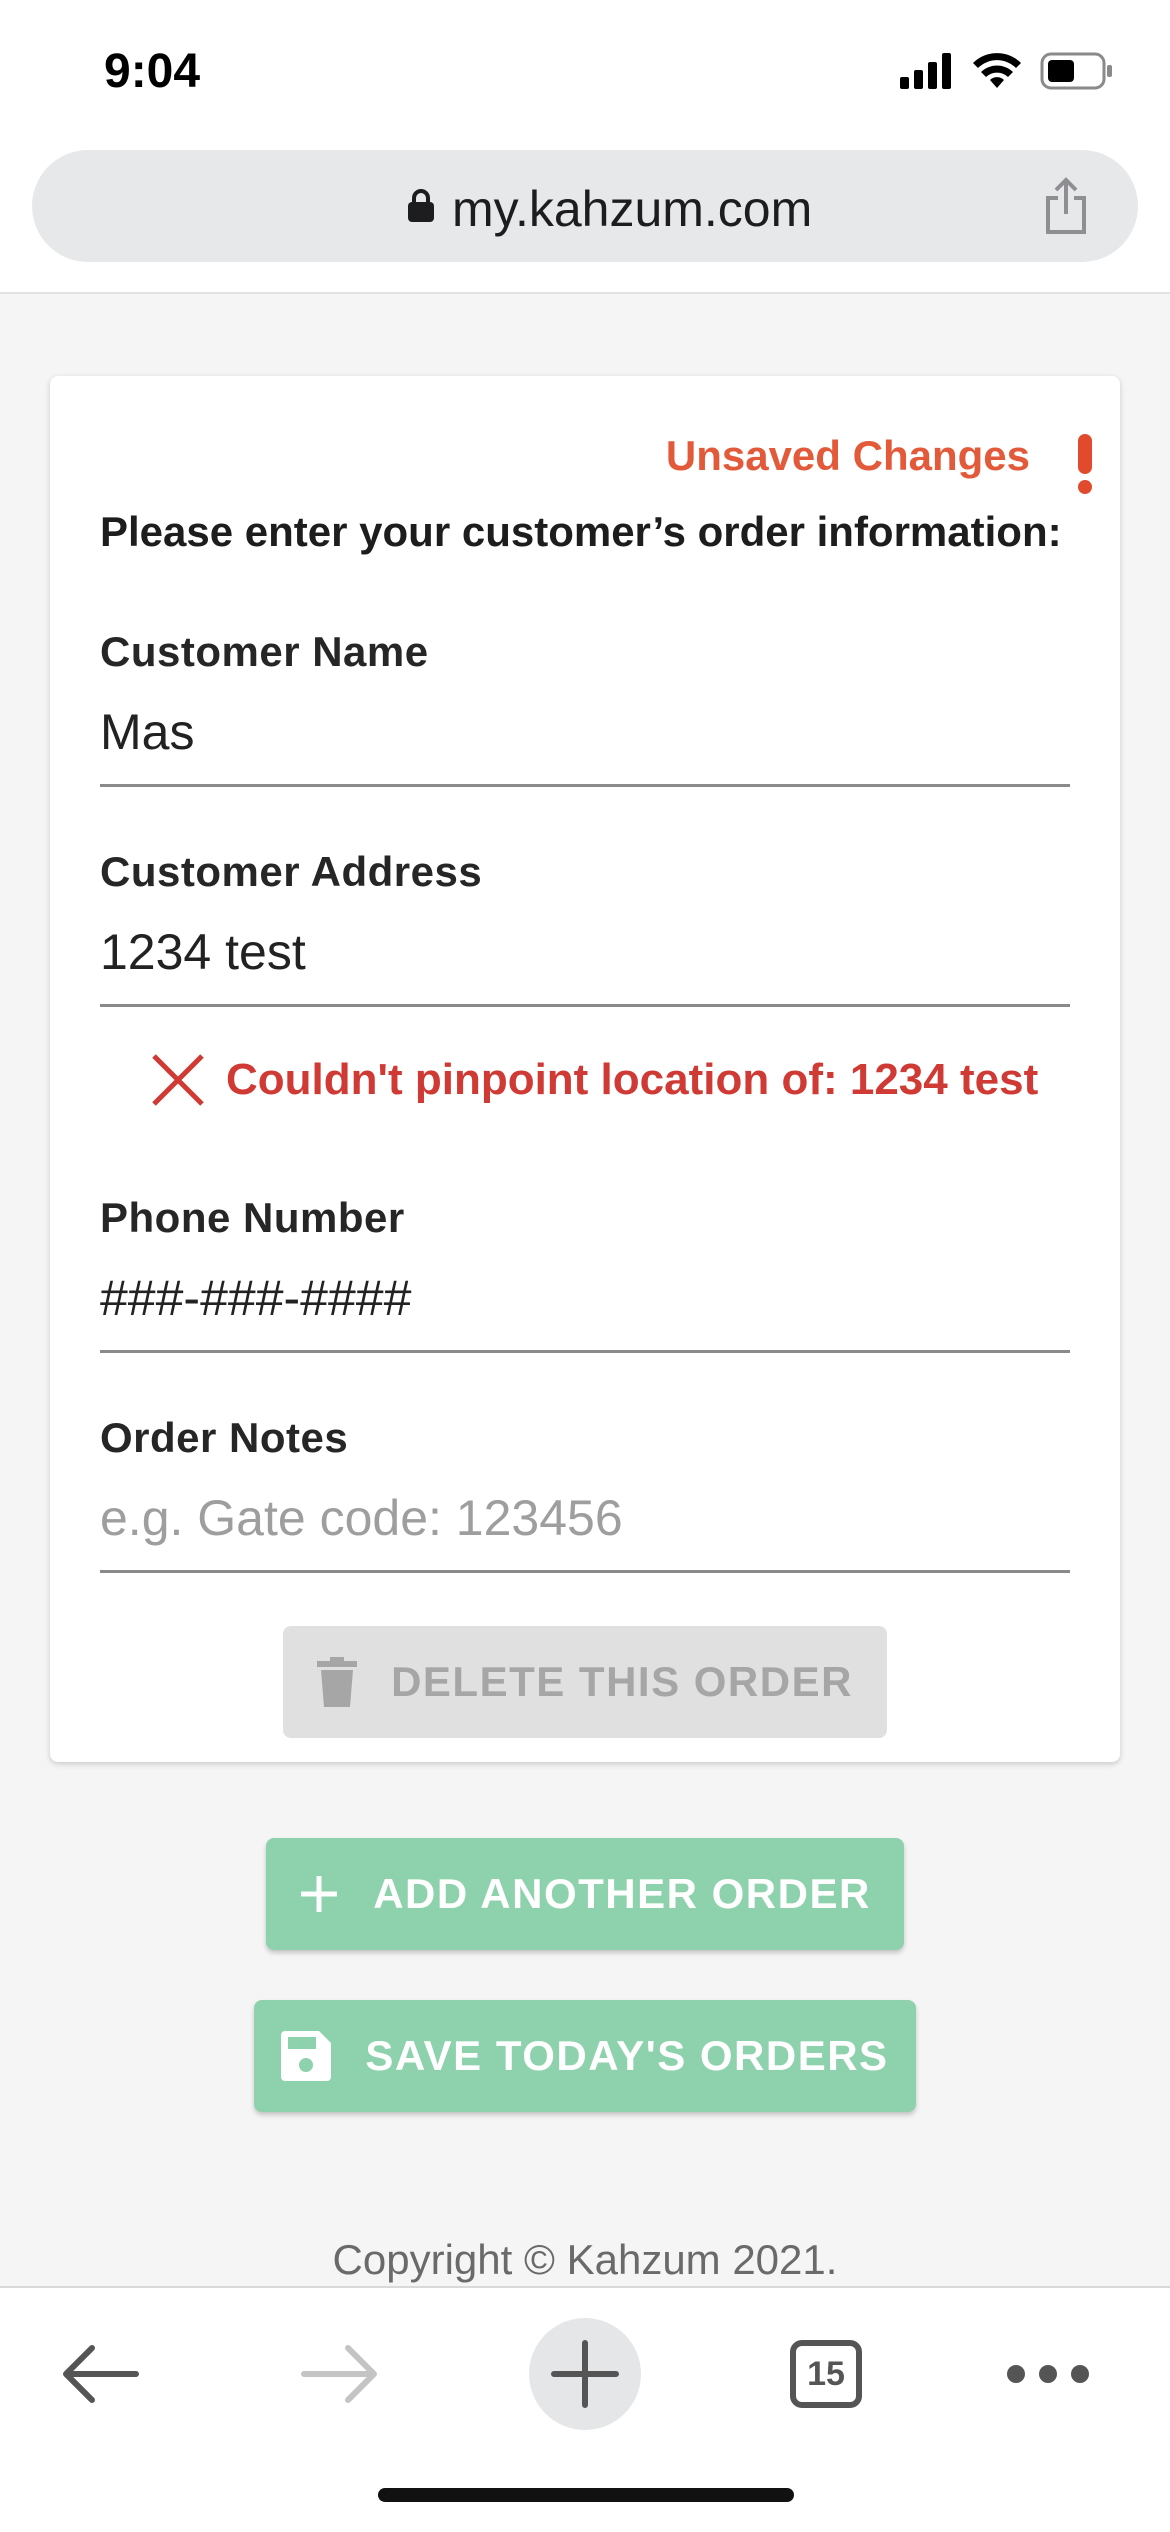 The height and width of the screenshot is (2532, 1170). What do you see at coordinates (997, 70) in the screenshot?
I see `wifi-icon` at bounding box center [997, 70].